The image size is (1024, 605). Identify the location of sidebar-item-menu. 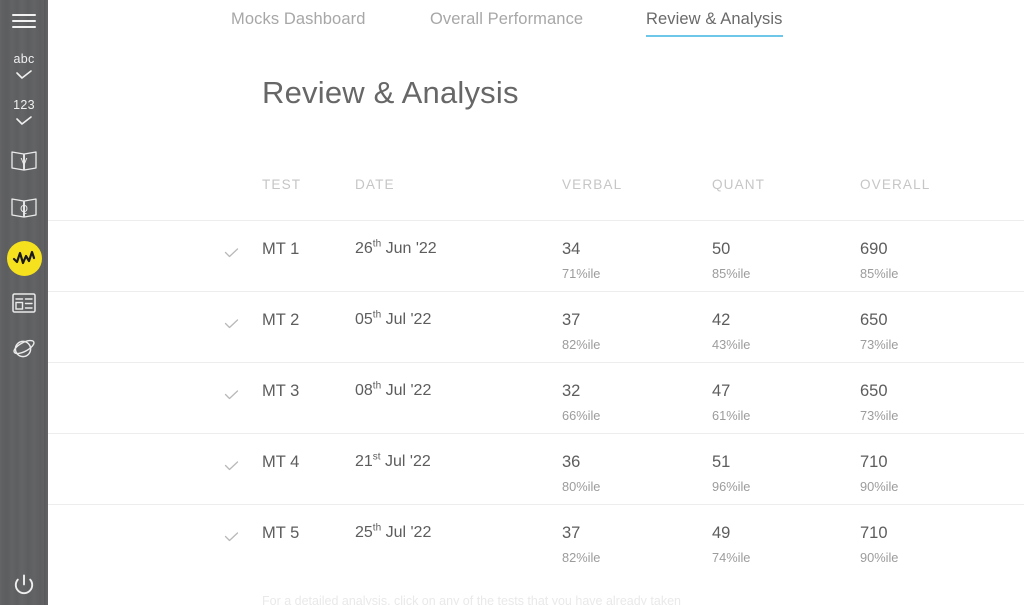
(24, 21).